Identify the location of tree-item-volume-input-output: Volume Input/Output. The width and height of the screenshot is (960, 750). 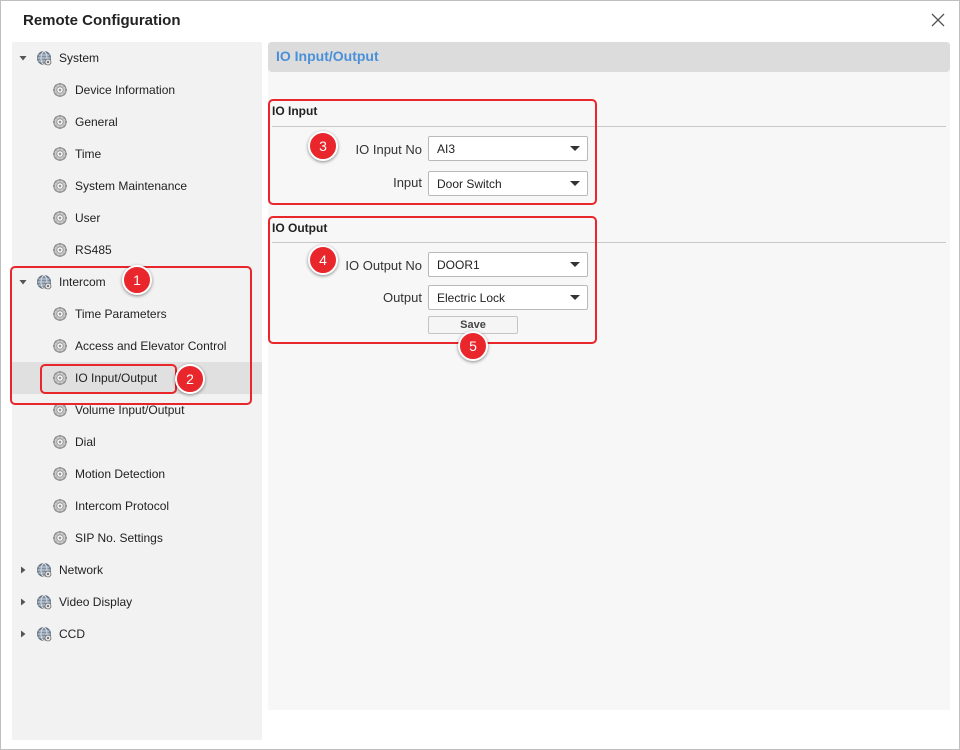
(137, 410).